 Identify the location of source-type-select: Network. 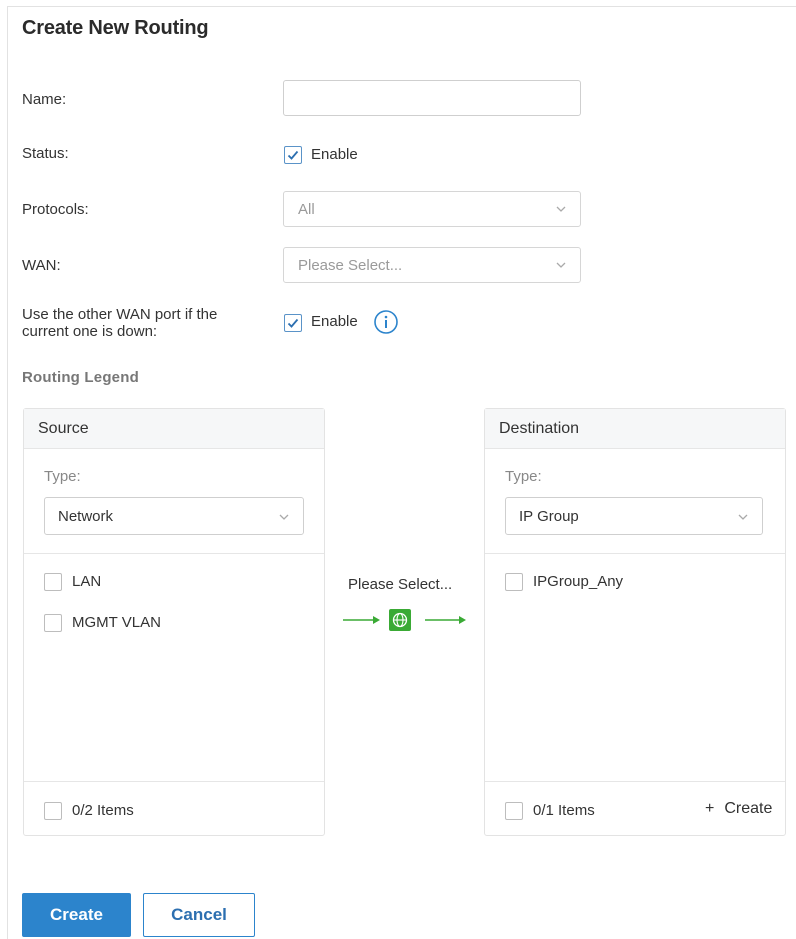
(174, 516).